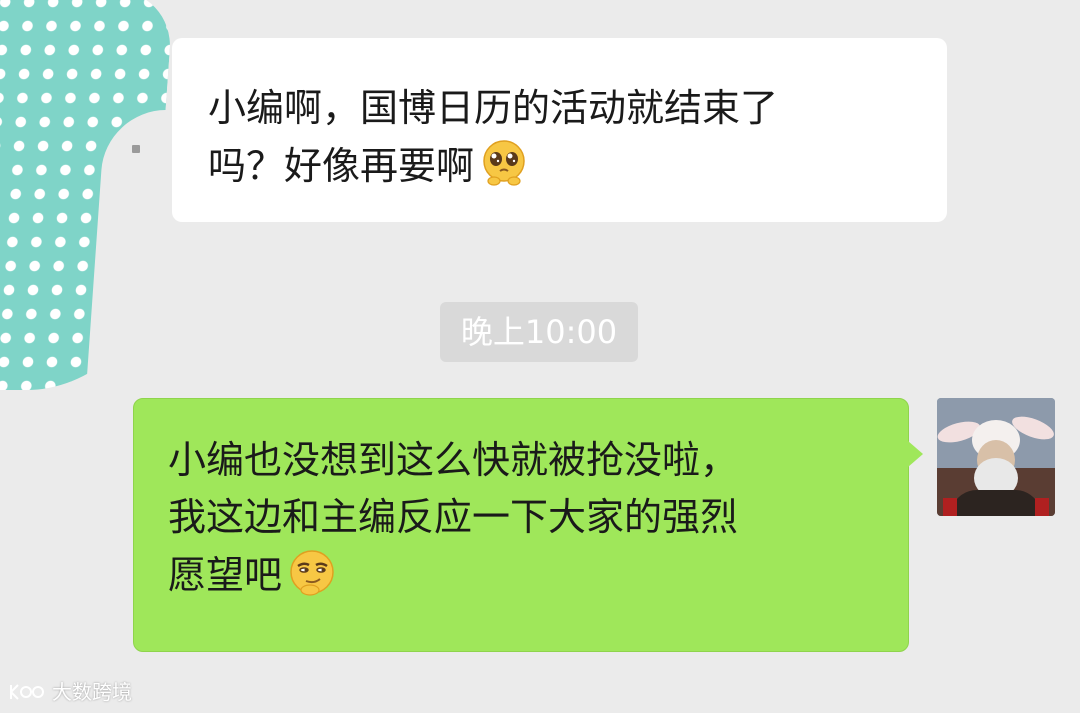 This screenshot has width=1080, height=713. Describe the element at coordinates (225, 575) in the screenshot. I see `outgoing-message-text: 愿望吧` at that location.